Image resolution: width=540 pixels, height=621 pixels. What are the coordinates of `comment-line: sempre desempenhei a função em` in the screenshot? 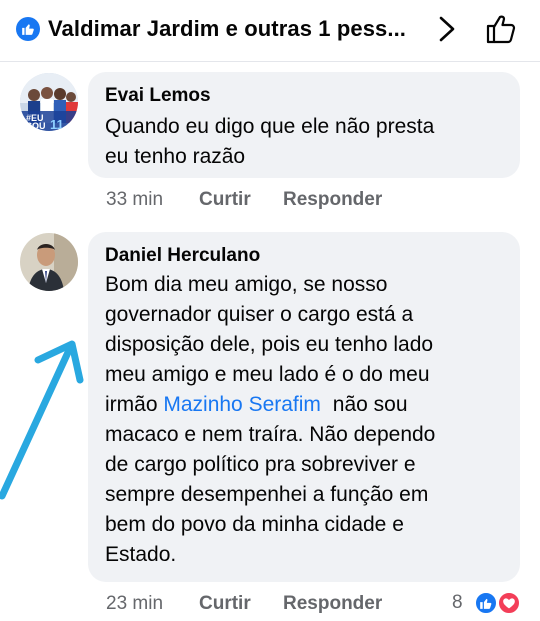 It's located at (267, 494).